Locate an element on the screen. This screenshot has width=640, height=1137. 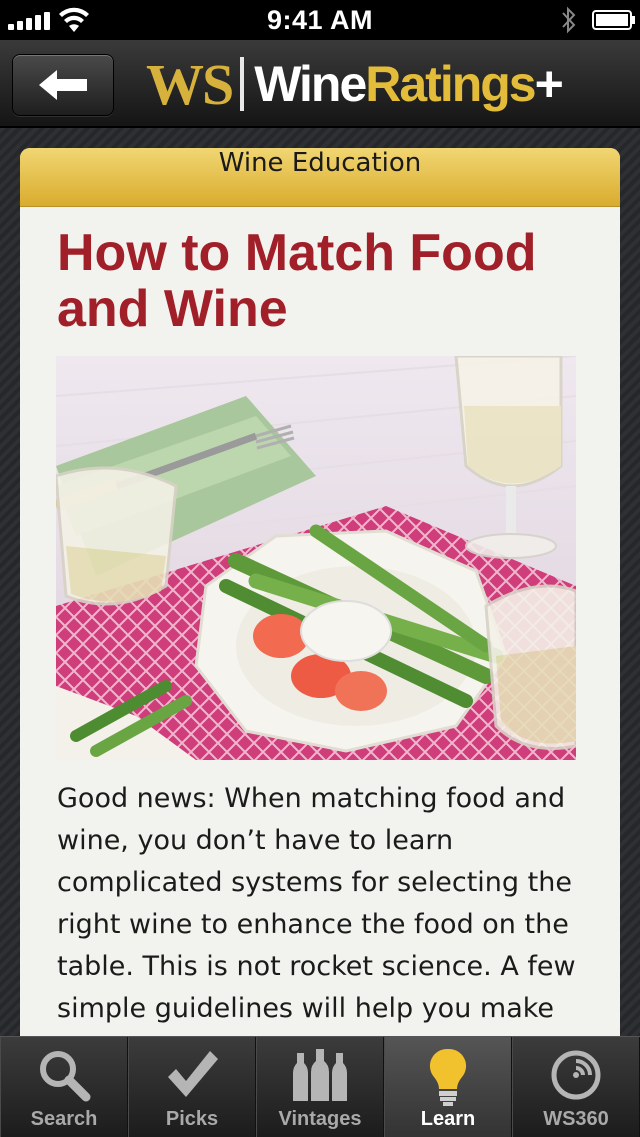
tab-label-ws360: WS360 is located at coordinates (576, 1119).